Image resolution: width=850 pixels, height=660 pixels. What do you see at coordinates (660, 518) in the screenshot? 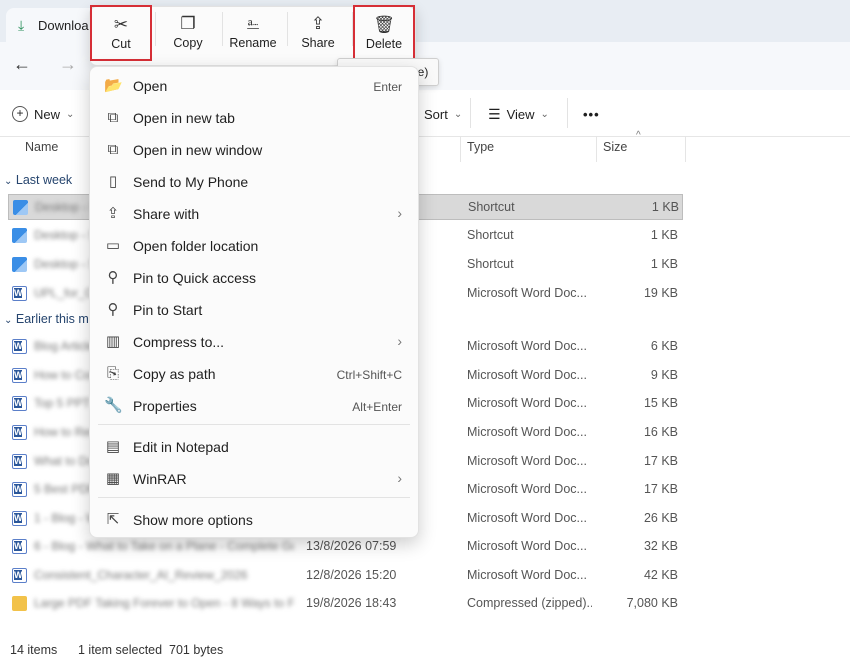
I see `file-size: 26 KB` at bounding box center [660, 518].